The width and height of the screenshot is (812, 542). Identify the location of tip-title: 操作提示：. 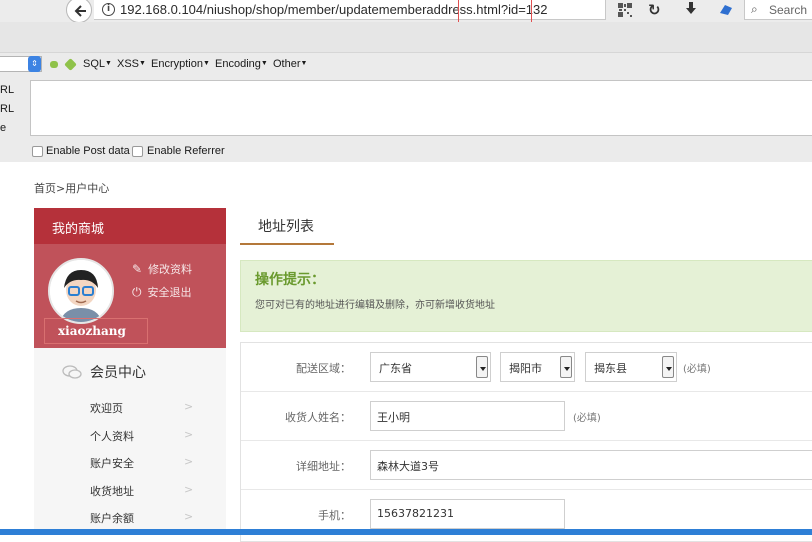
(290, 280).